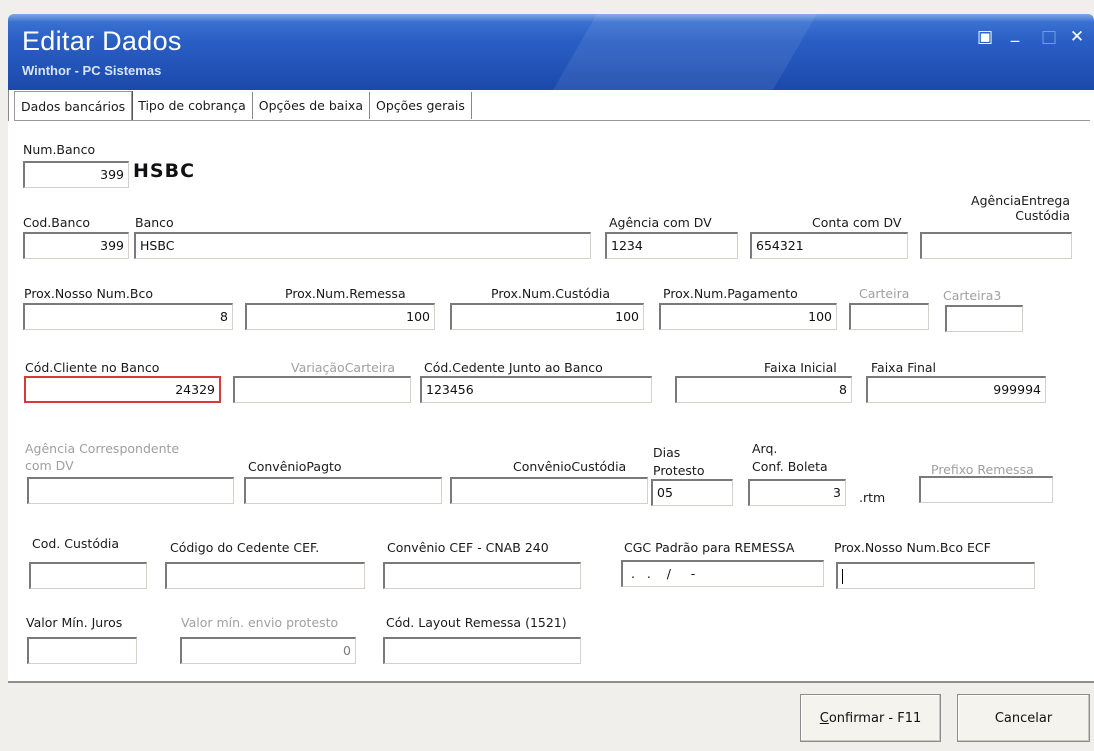 Image resolution: width=1094 pixels, height=751 pixels. Describe the element at coordinates (82, 650) in the screenshot. I see `valor-min-juros-field` at that location.